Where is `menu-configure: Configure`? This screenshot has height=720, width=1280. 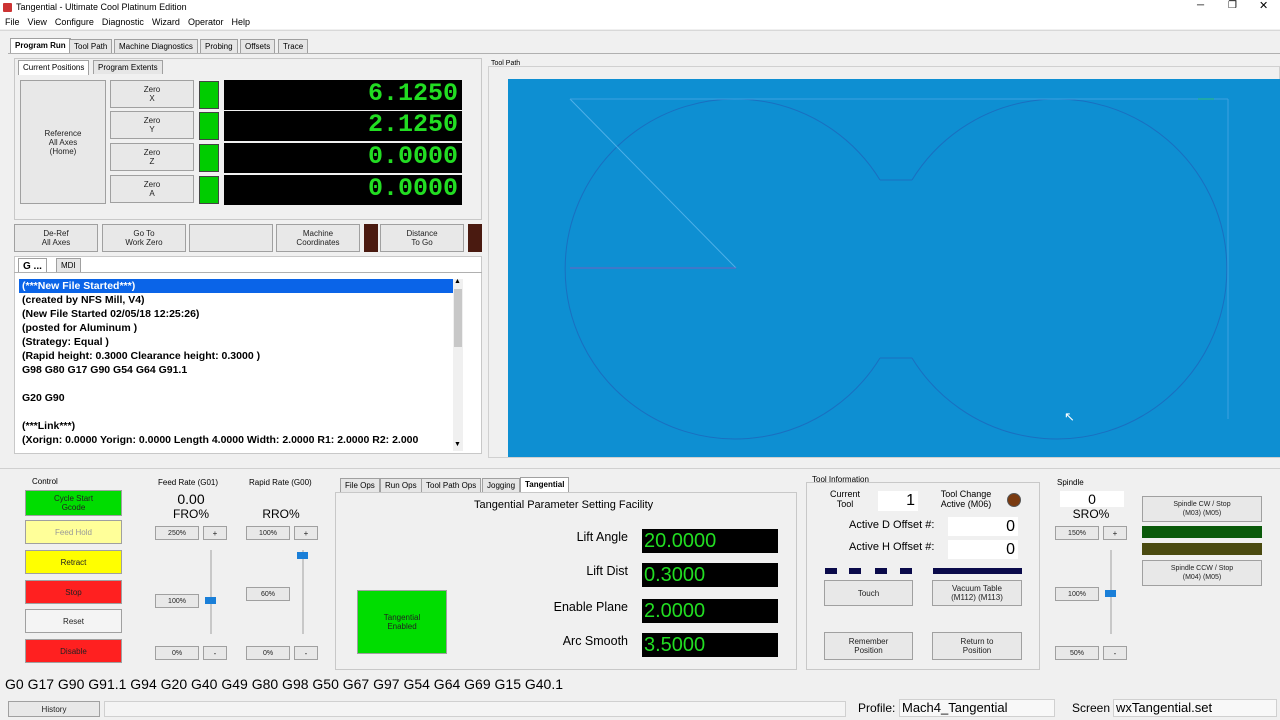
menu-configure: Configure is located at coordinates (74, 22).